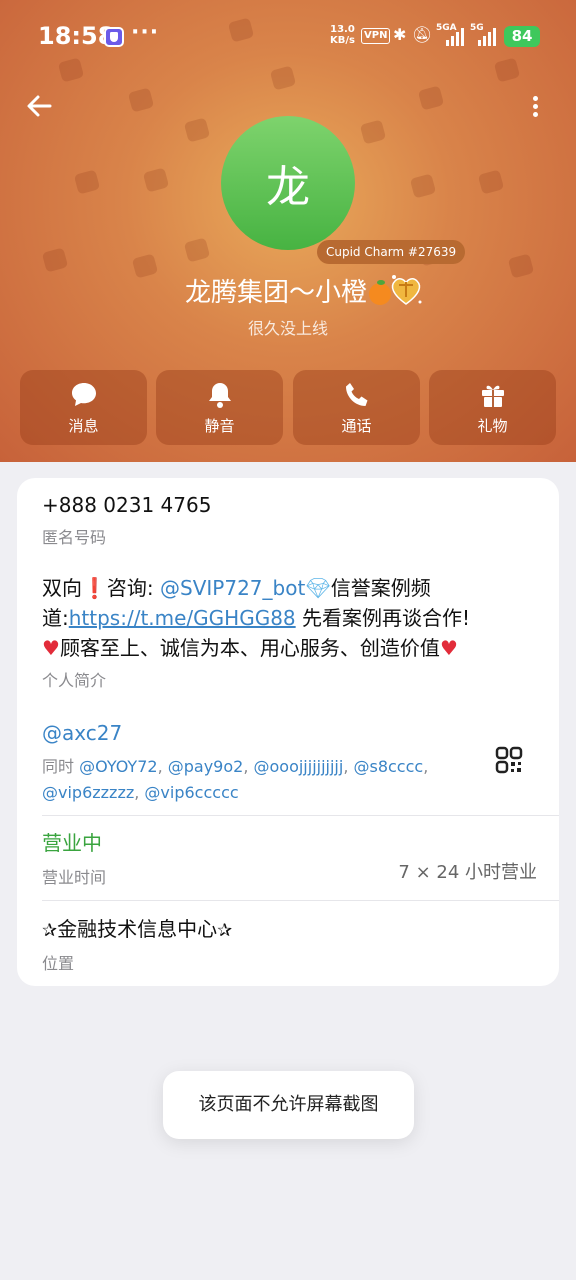 The height and width of the screenshot is (1280, 576). Describe the element at coordinates (342, 29) in the screenshot. I see `network-speed-value: 13.0` at that location.